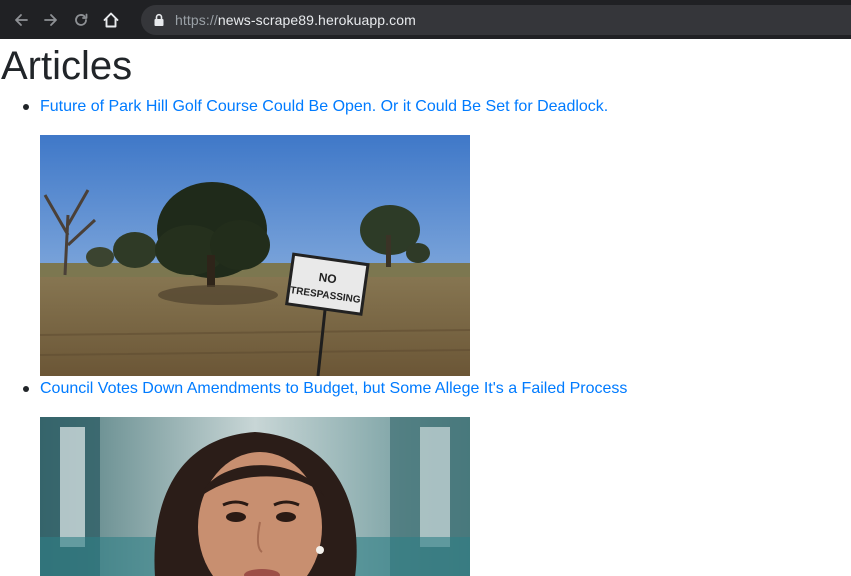 Image resolution: width=851 pixels, height=576 pixels. Describe the element at coordinates (316, 20) in the screenshot. I see `url-host: news-scrape89.herokuapp.com` at that location.